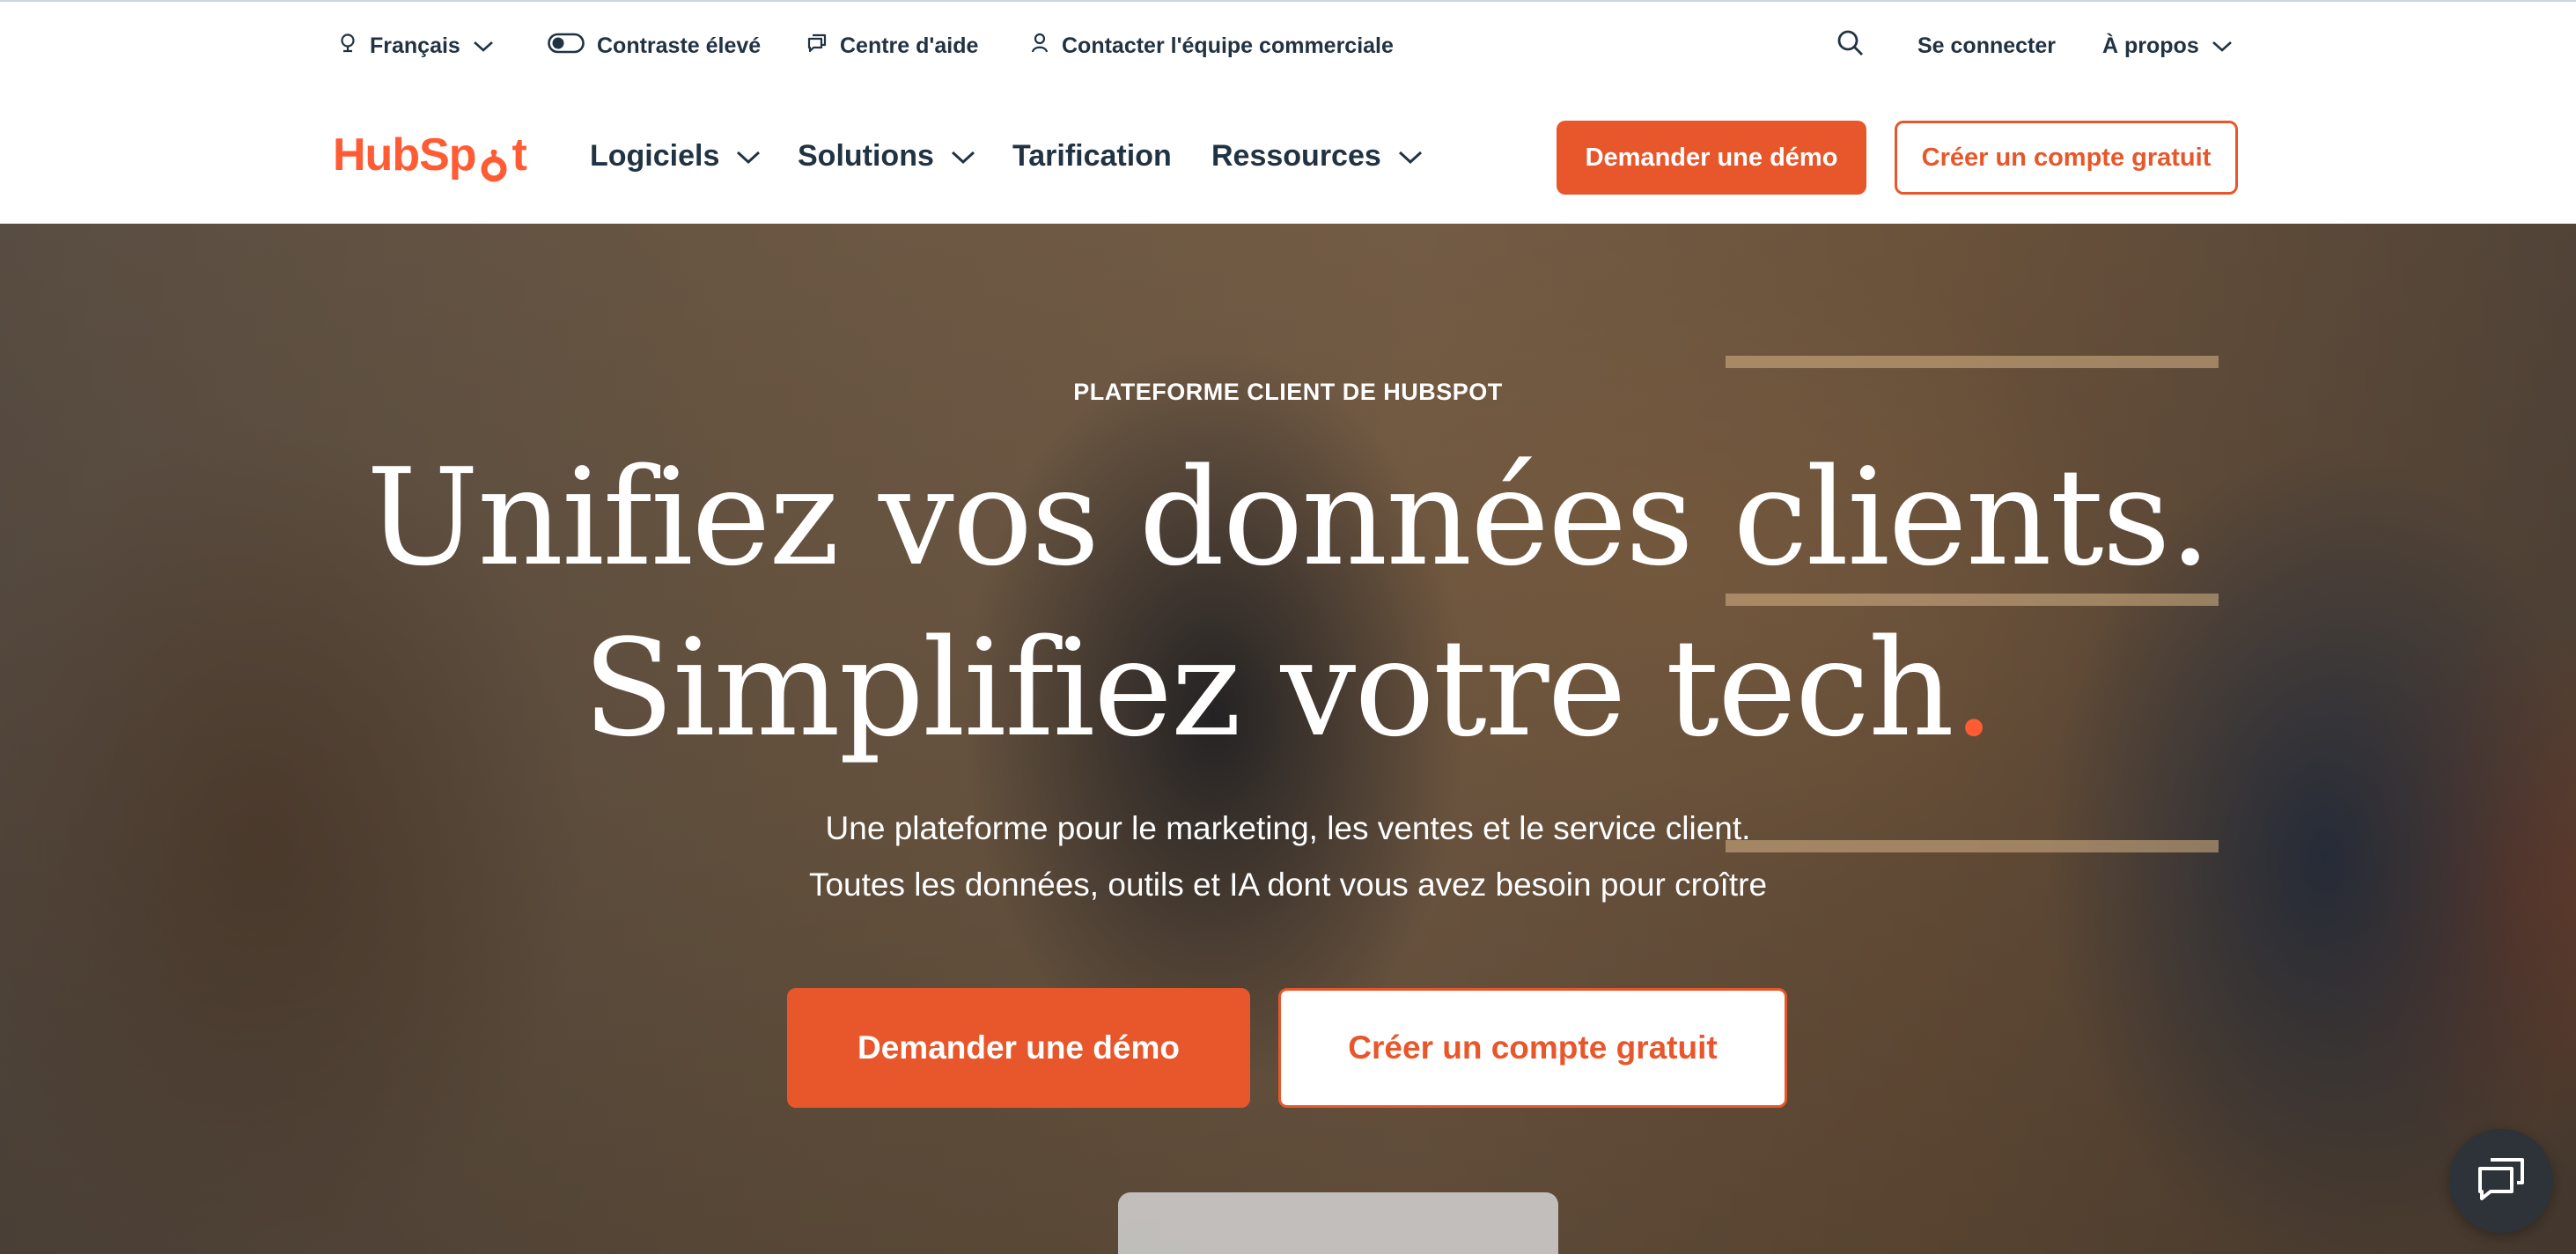 The width and height of the screenshot is (2576, 1254). I want to click on sprocket-icon, so click(495, 162).